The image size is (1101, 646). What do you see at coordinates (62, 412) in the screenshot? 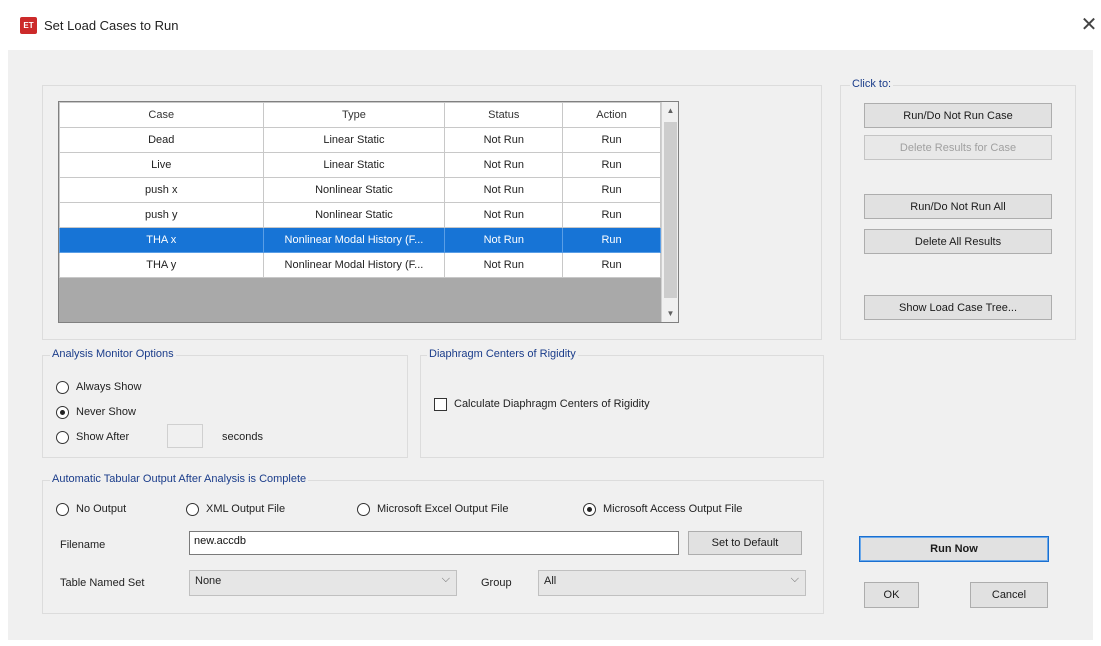
I see `never-show-radio` at bounding box center [62, 412].